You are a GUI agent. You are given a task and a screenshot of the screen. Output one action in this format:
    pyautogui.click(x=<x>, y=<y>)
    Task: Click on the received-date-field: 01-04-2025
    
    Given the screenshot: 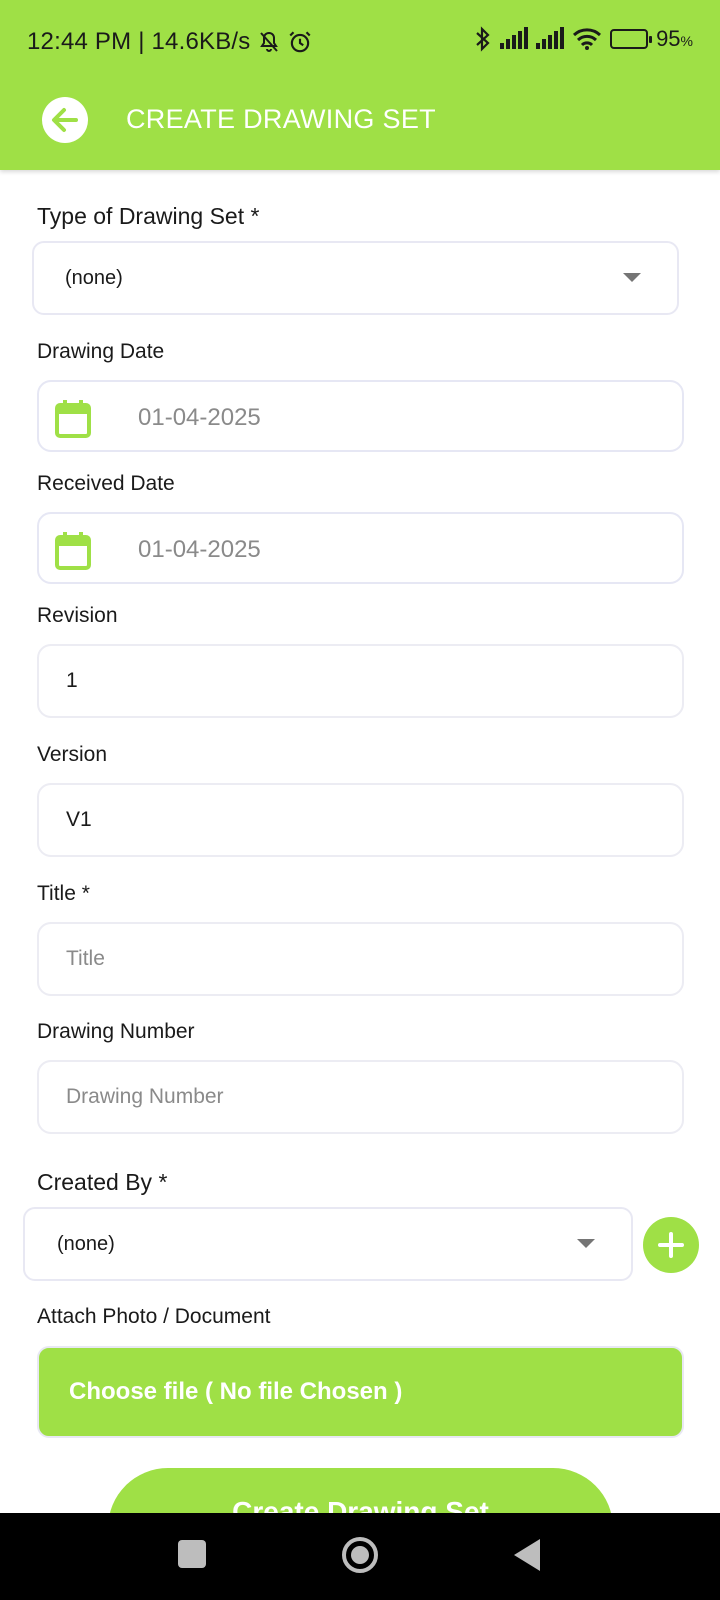 What is the action you would take?
    pyautogui.click(x=360, y=548)
    